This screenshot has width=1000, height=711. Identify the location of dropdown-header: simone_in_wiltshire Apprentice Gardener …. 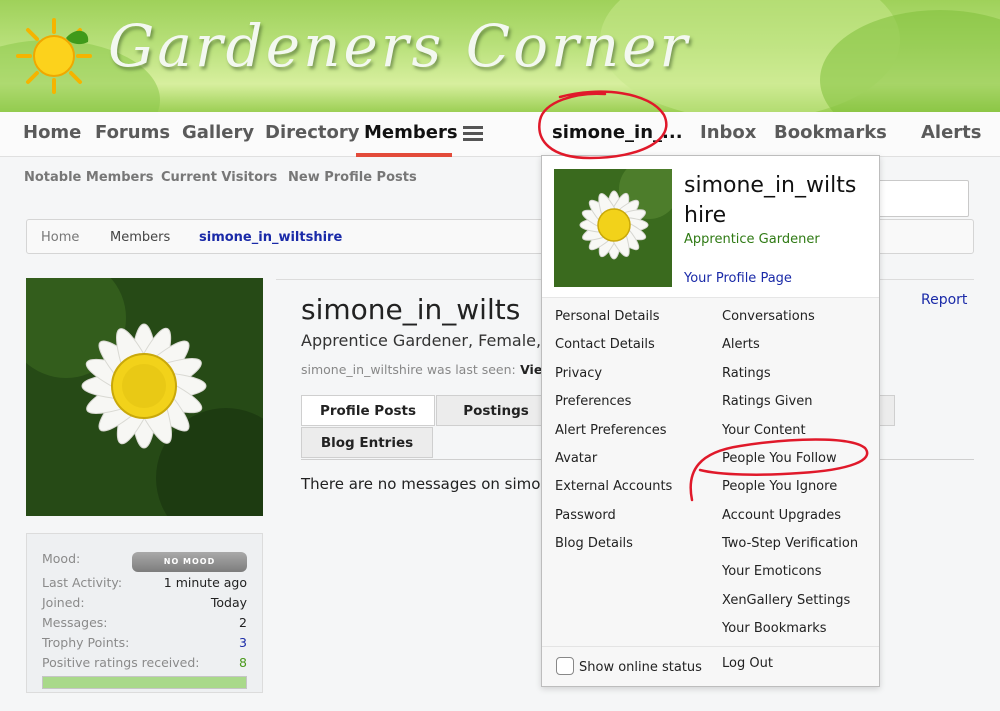
(710, 227).